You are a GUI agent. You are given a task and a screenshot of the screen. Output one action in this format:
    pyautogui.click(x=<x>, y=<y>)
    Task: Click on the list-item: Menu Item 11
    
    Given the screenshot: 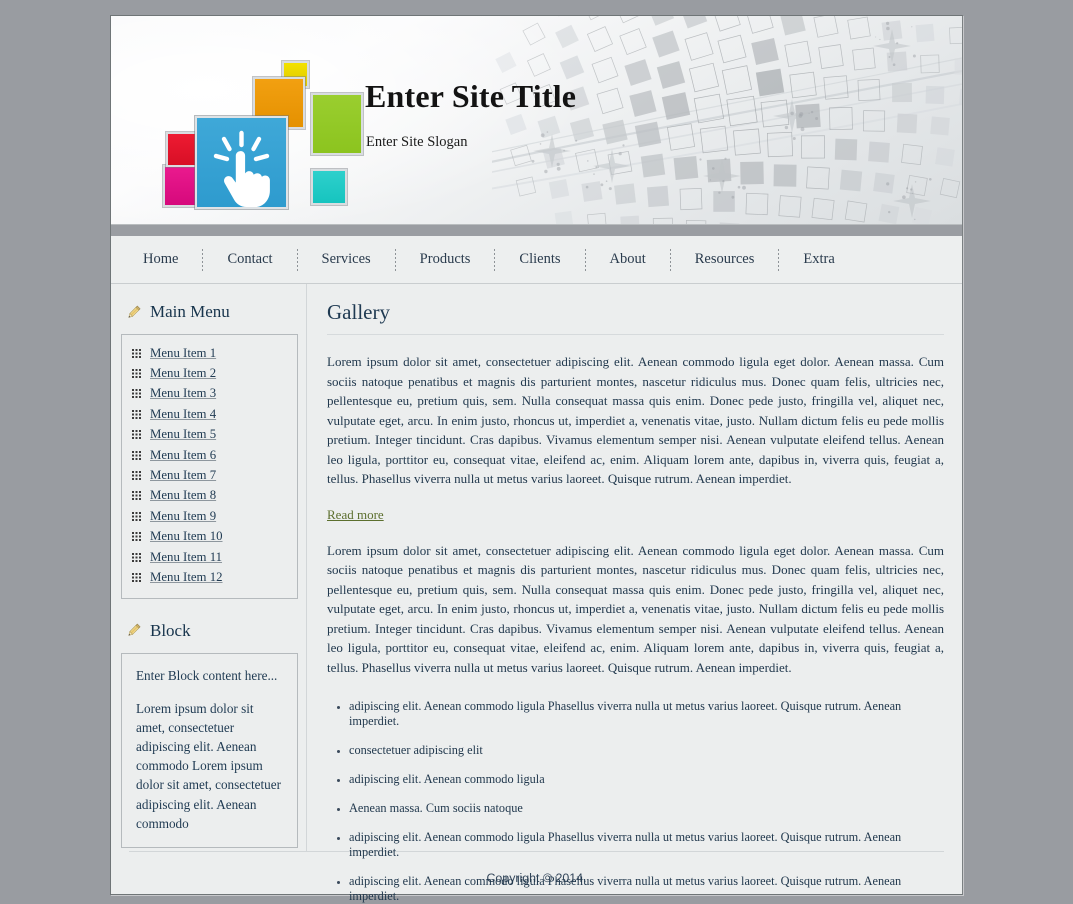 What is the action you would take?
    pyautogui.click(x=210, y=557)
    